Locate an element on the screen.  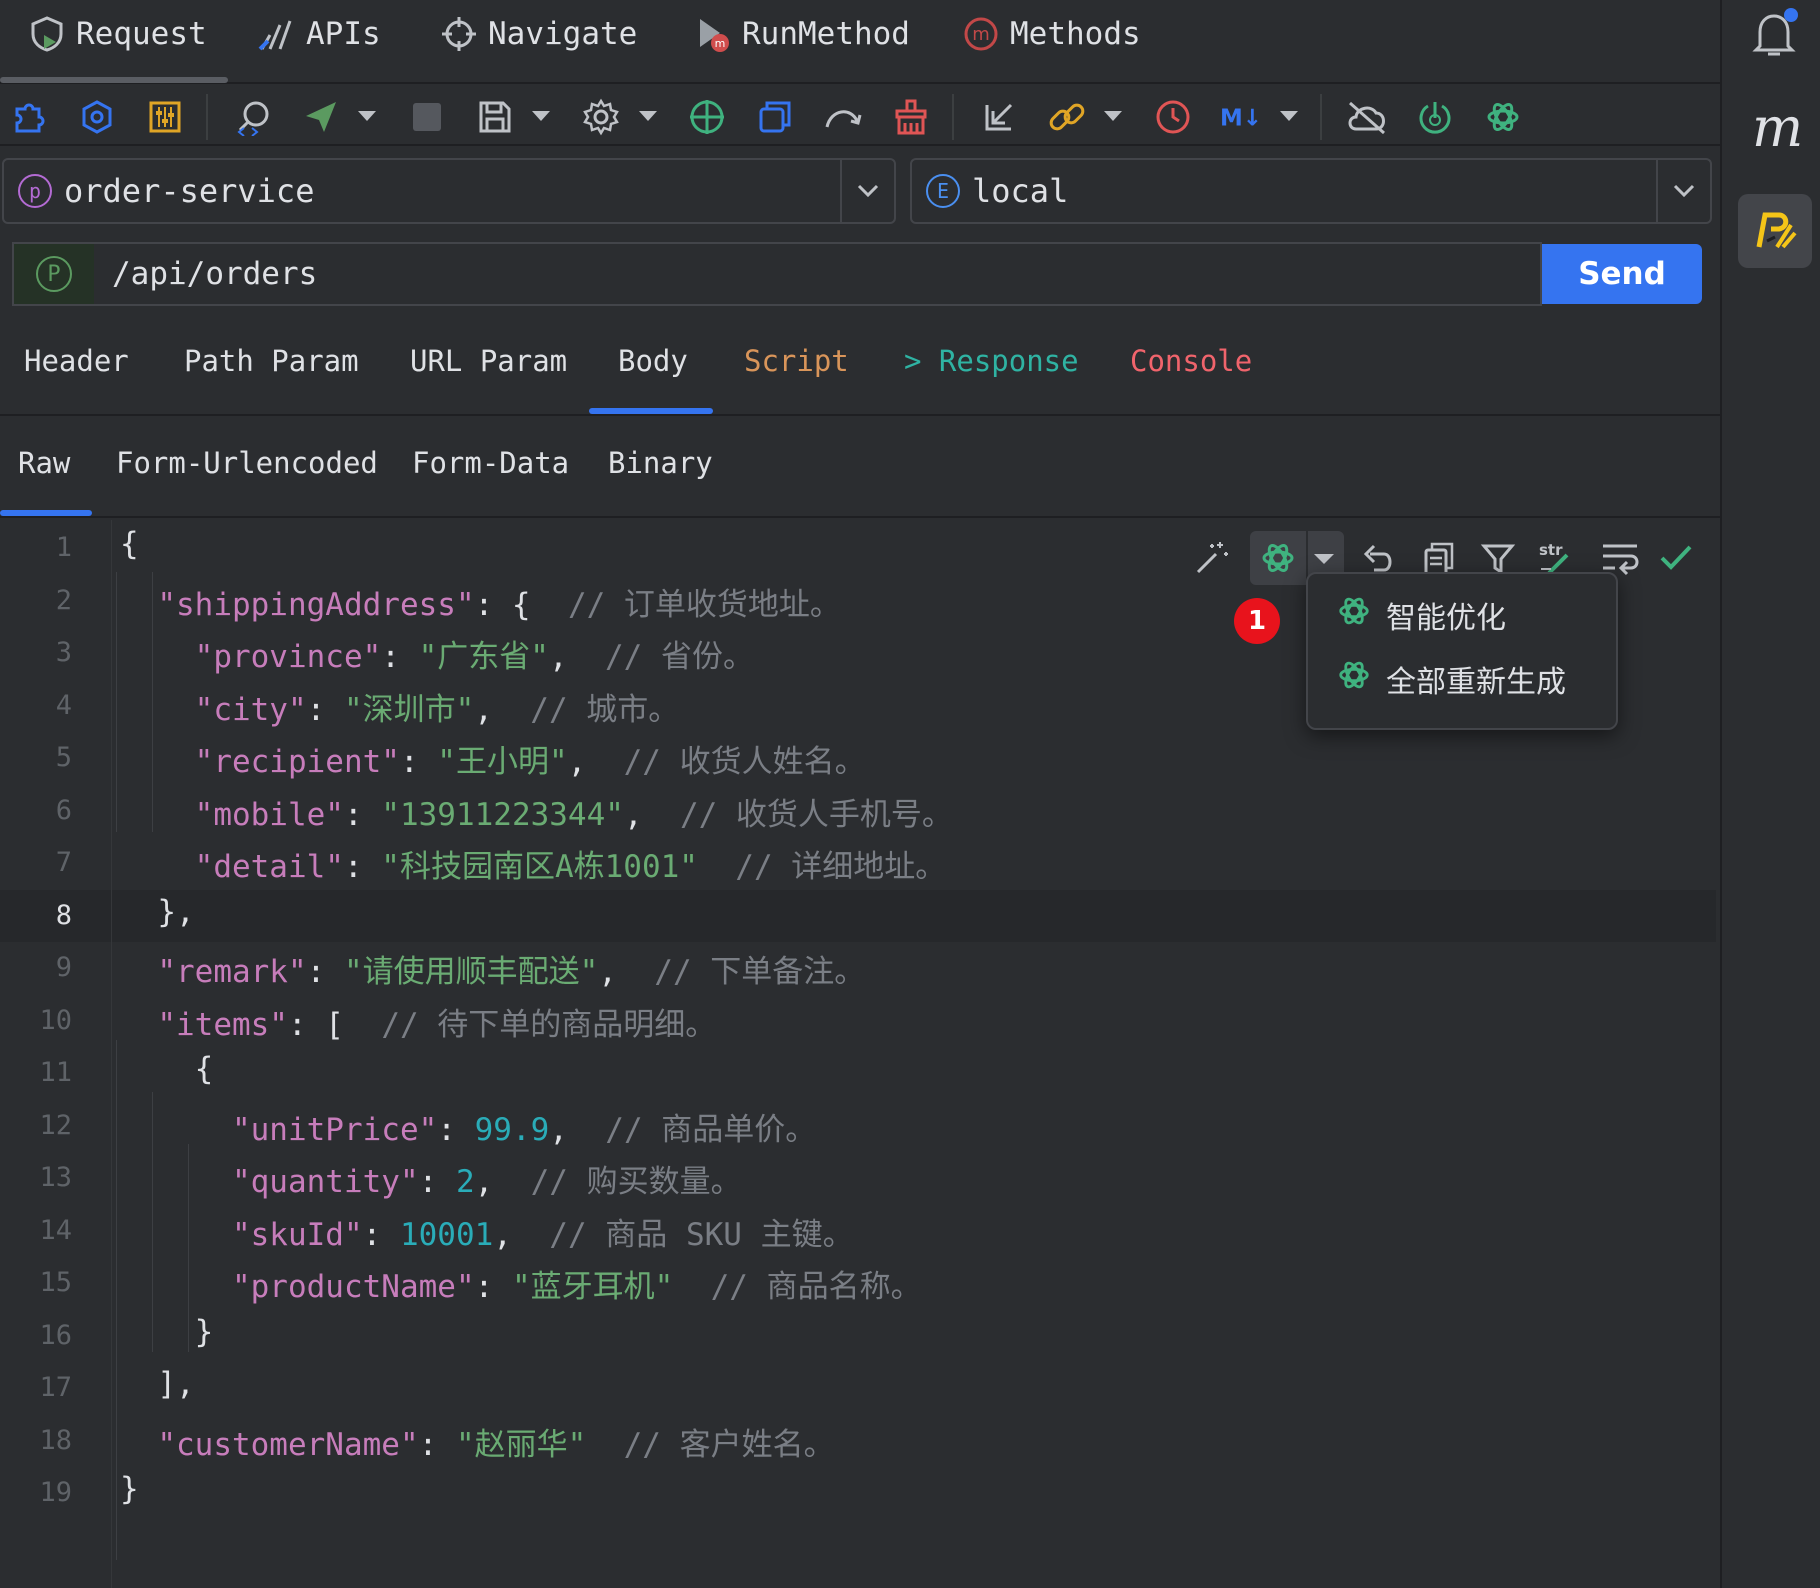
code-text: "city": "深圳市", // 城市。 is located at coordinates (400, 706).